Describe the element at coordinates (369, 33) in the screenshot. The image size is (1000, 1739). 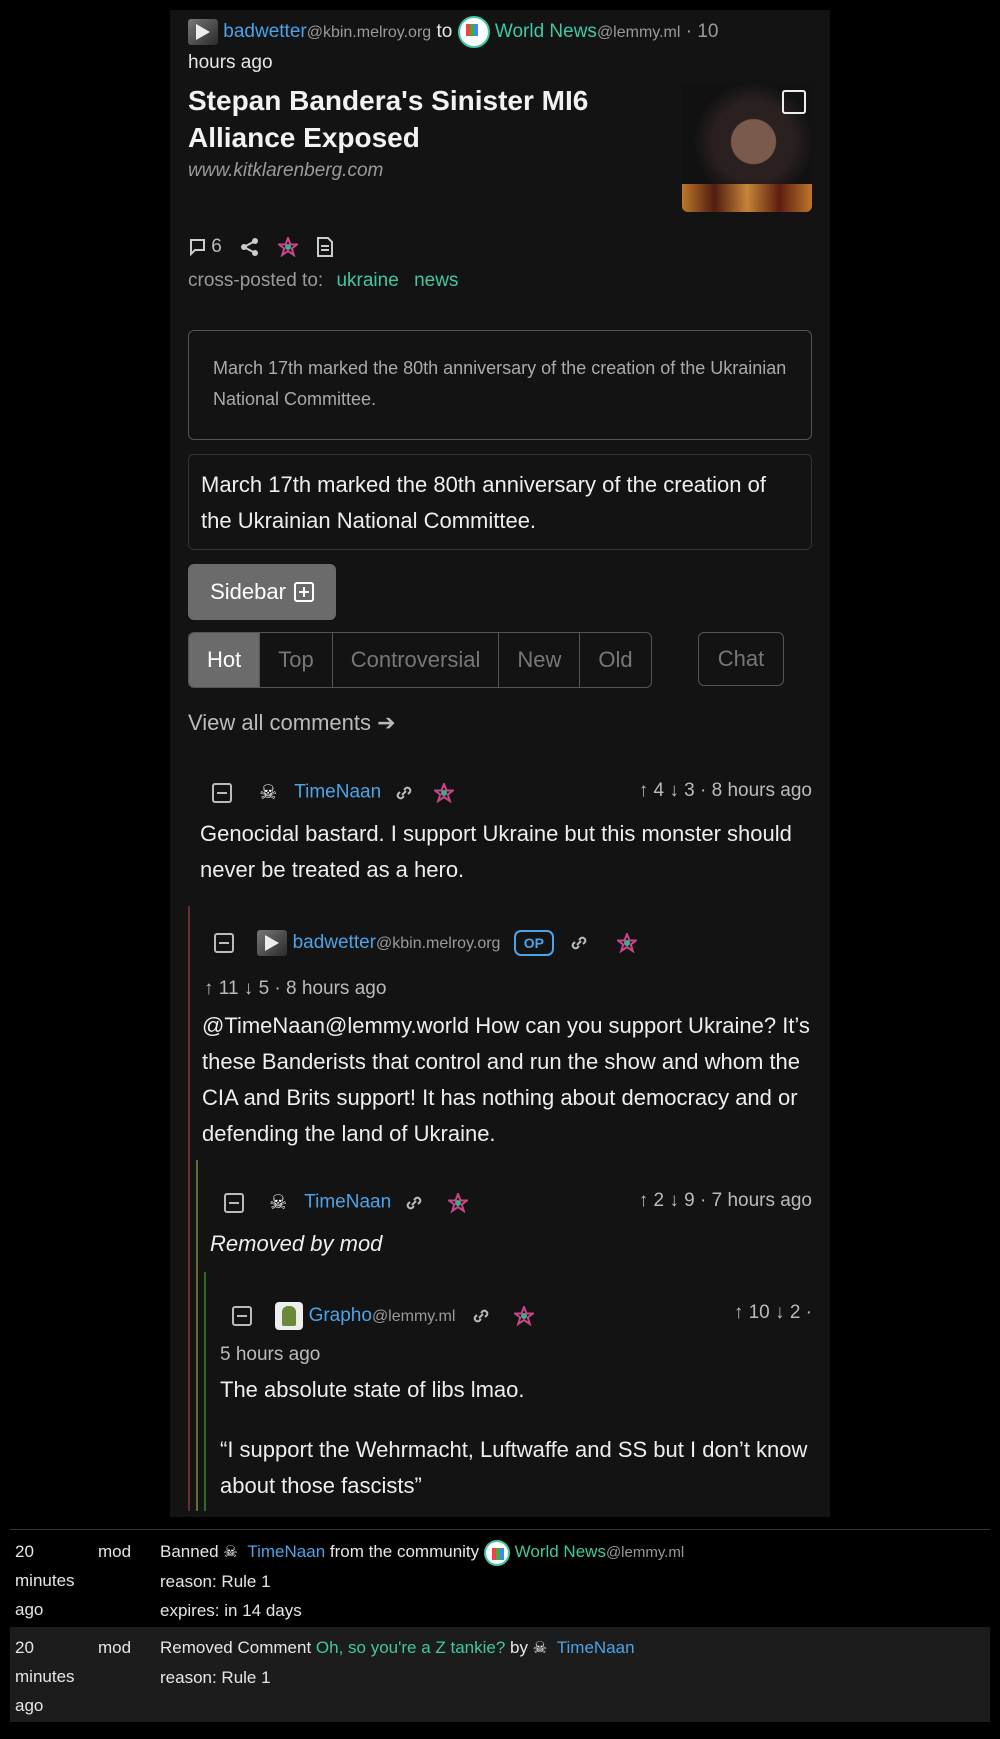
I see `post-author-instance: @kbin.melroy.org` at that location.